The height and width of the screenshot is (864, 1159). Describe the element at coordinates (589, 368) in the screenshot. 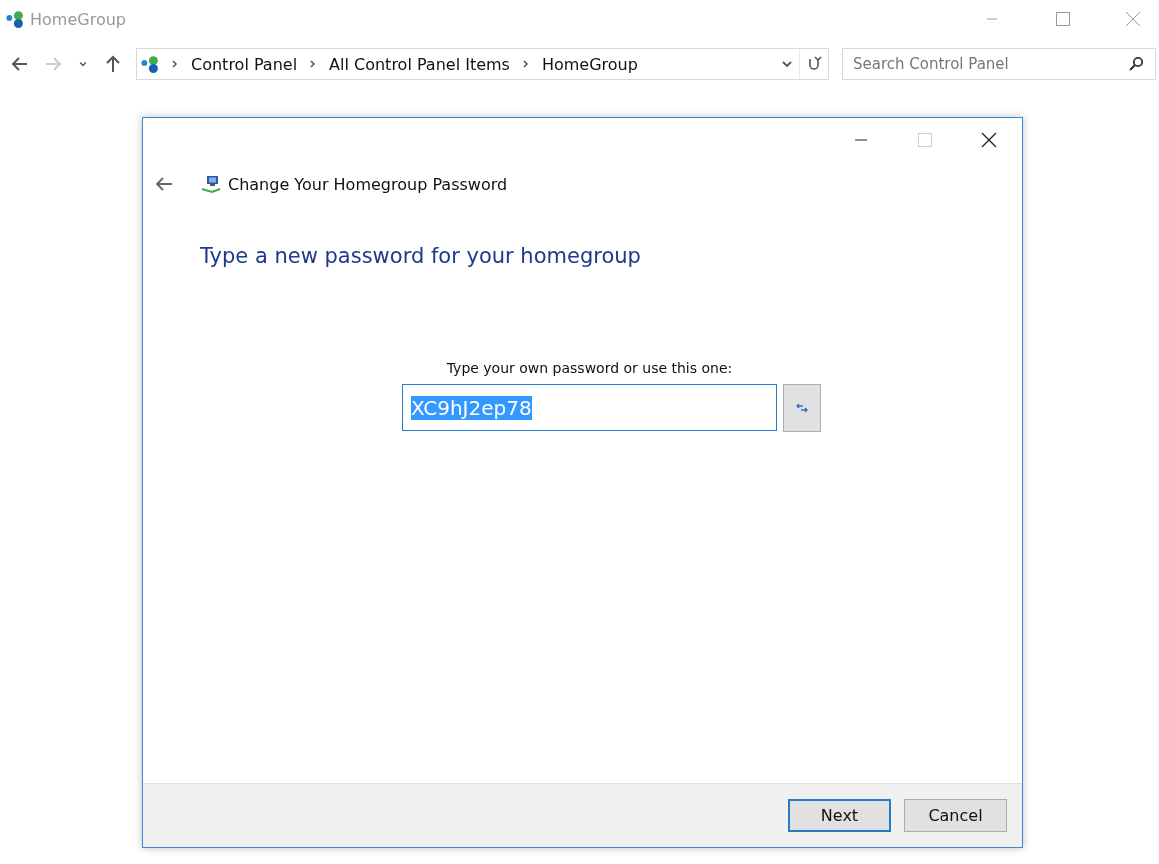

I see `prompt-text: Type your own password or use this one:` at that location.